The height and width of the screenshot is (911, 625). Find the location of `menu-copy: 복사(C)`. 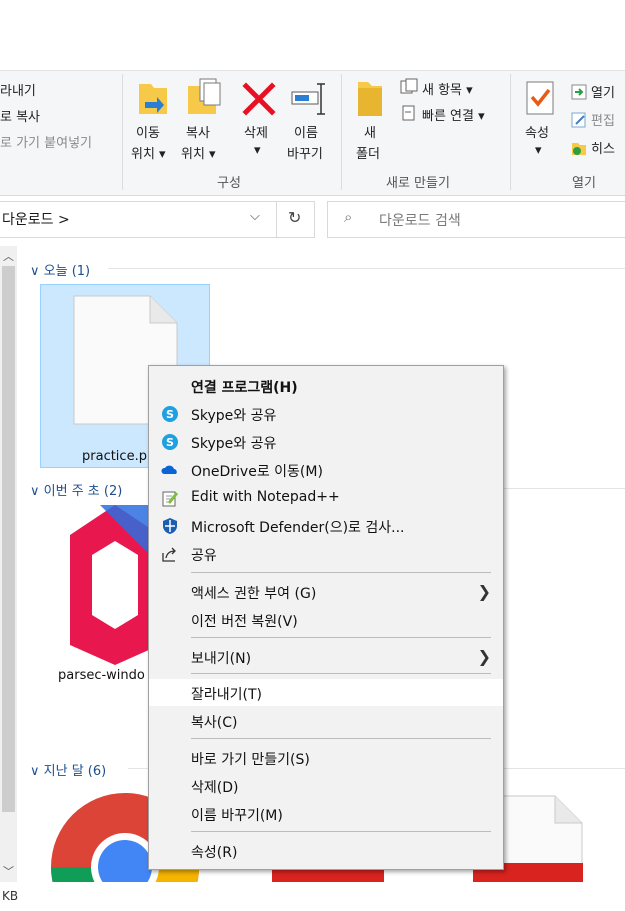

menu-copy: 복사(C) is located at coordinates (326, 720).